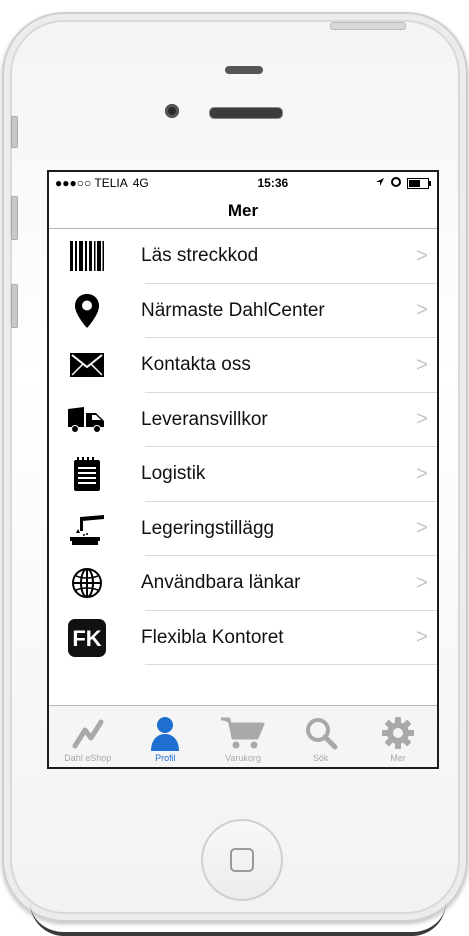  What do you see at coordinates (321, 733) in the screenshot?
I see `search-icon` at bounding box center [321, 733].